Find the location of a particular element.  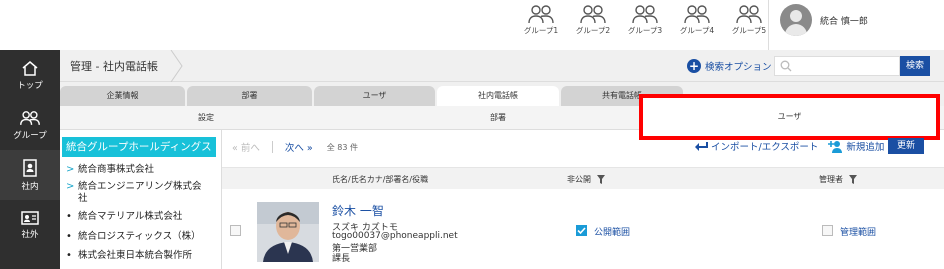

breadcrumb: 管理 - 社内電話帳 is located at coordinates (114, 66).